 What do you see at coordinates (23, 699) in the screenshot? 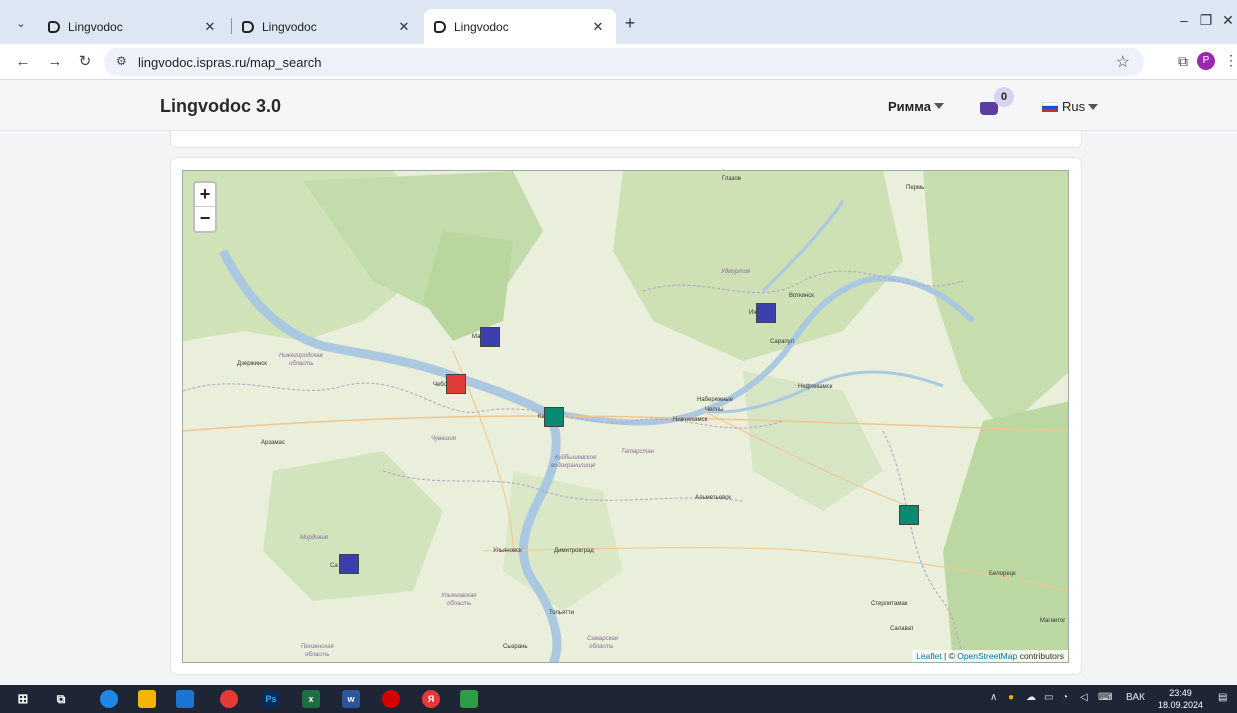
I see `windows-start-icon: ⊞` at bounding box center [23, 699].